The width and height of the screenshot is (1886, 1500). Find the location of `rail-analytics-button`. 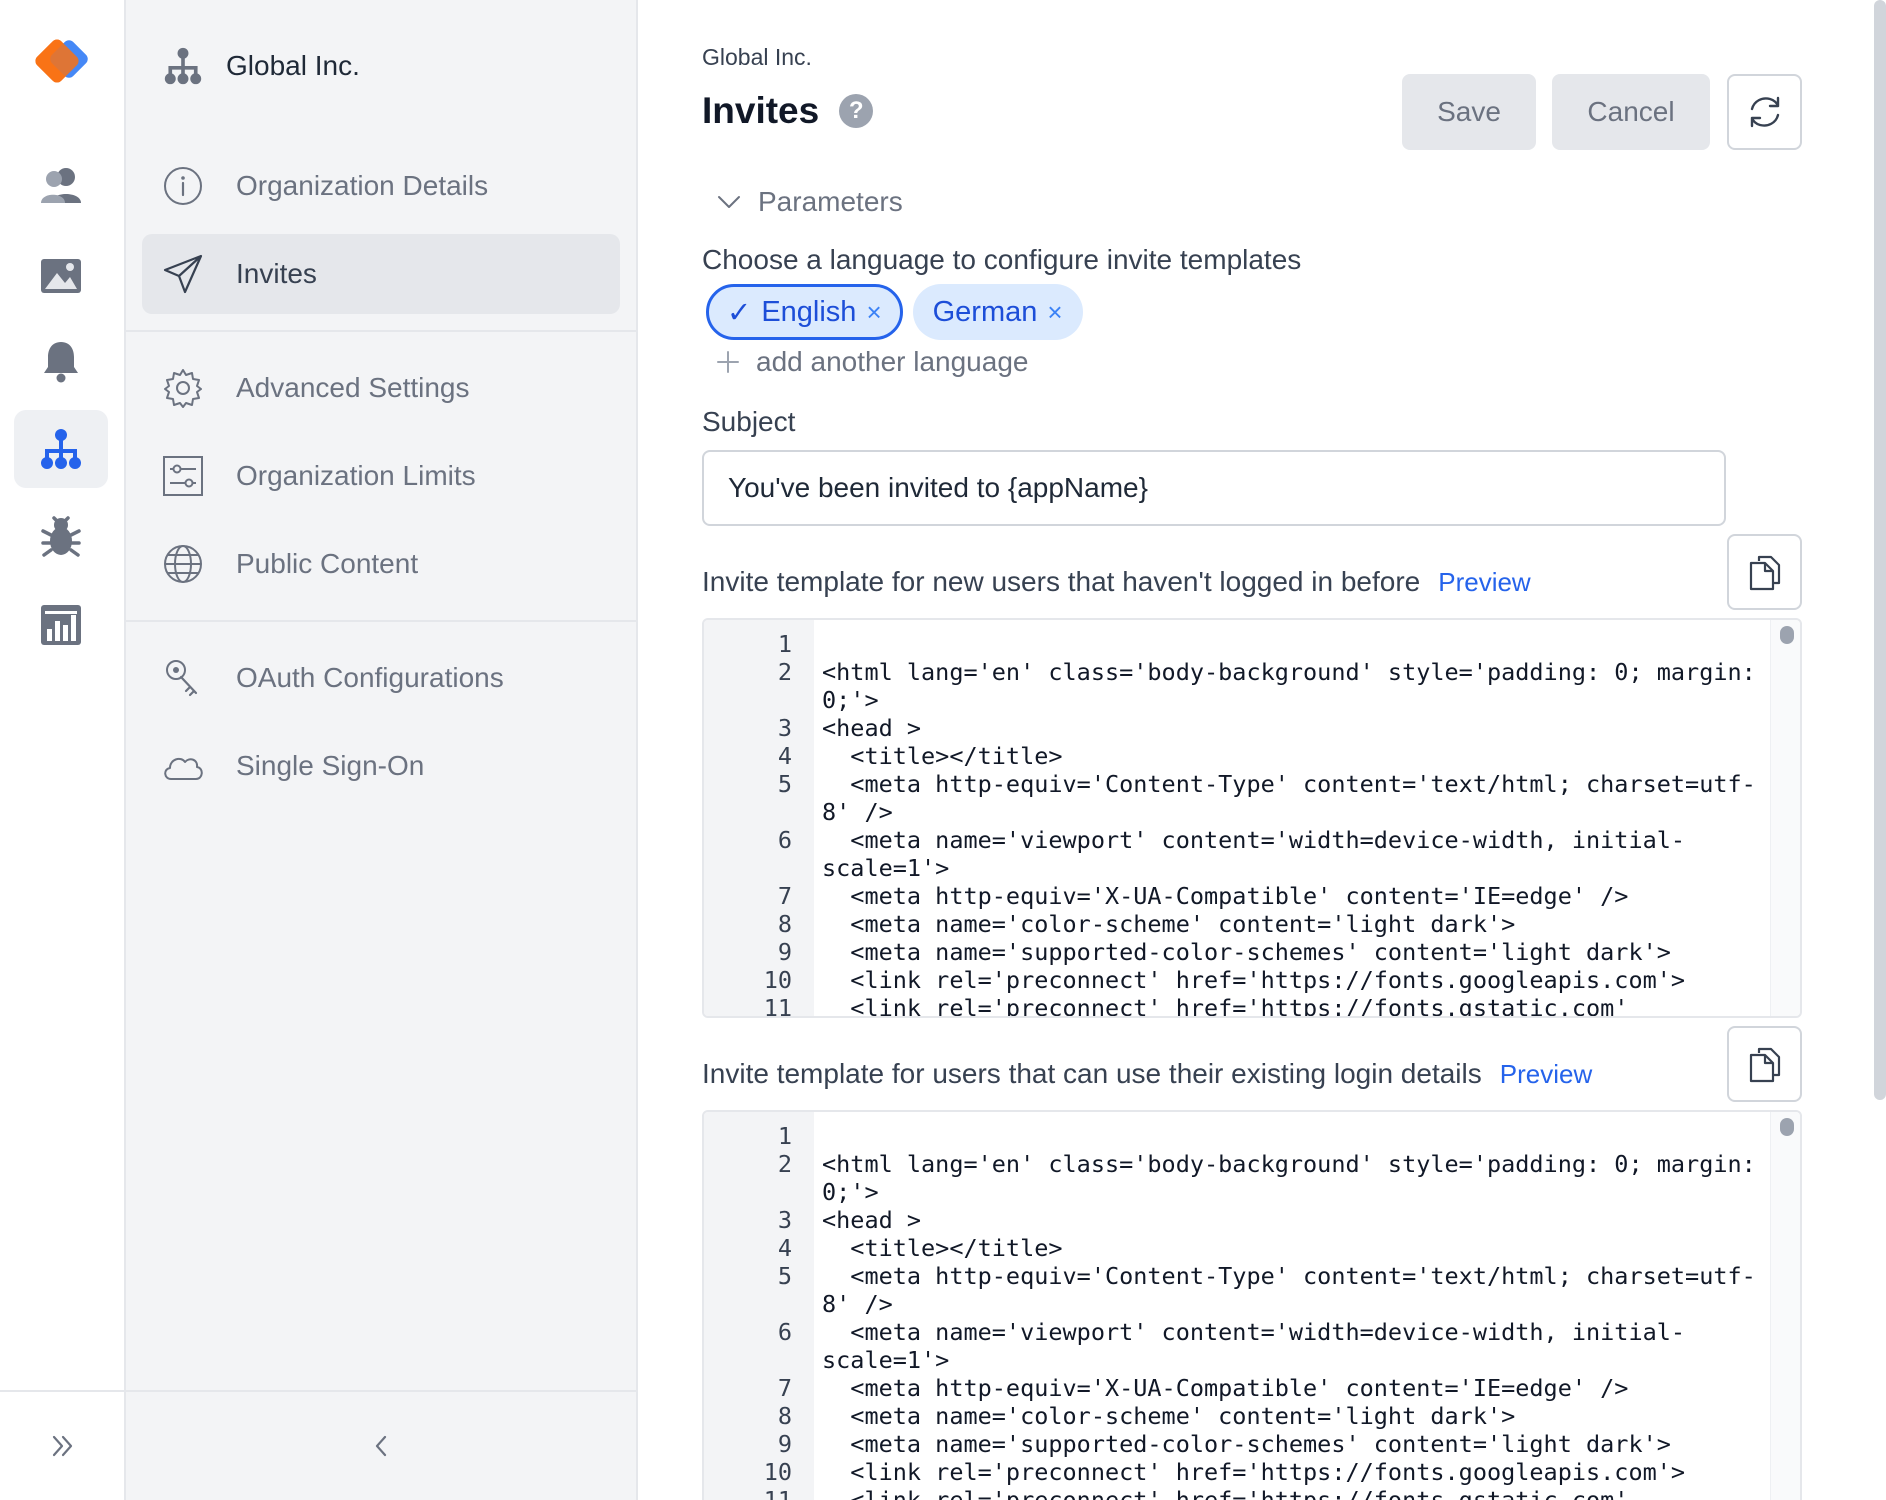

rail-analytics-button is located at coordinates (61, 625).